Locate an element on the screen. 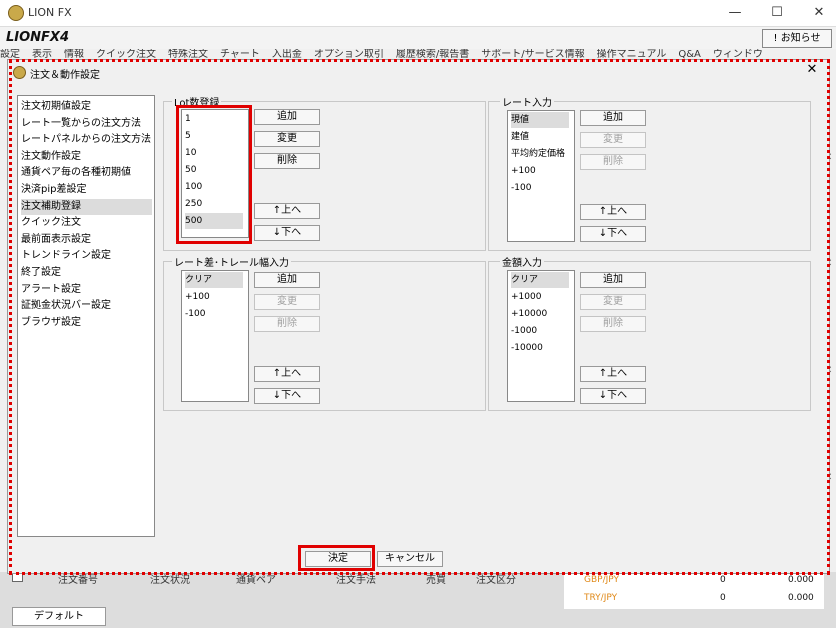 The height and width of the screenshot is (628, 836). market-panel: GBP/JPY 0 0.000 TRY/JPY 0 0.000 is located at coordinates (694, 591).